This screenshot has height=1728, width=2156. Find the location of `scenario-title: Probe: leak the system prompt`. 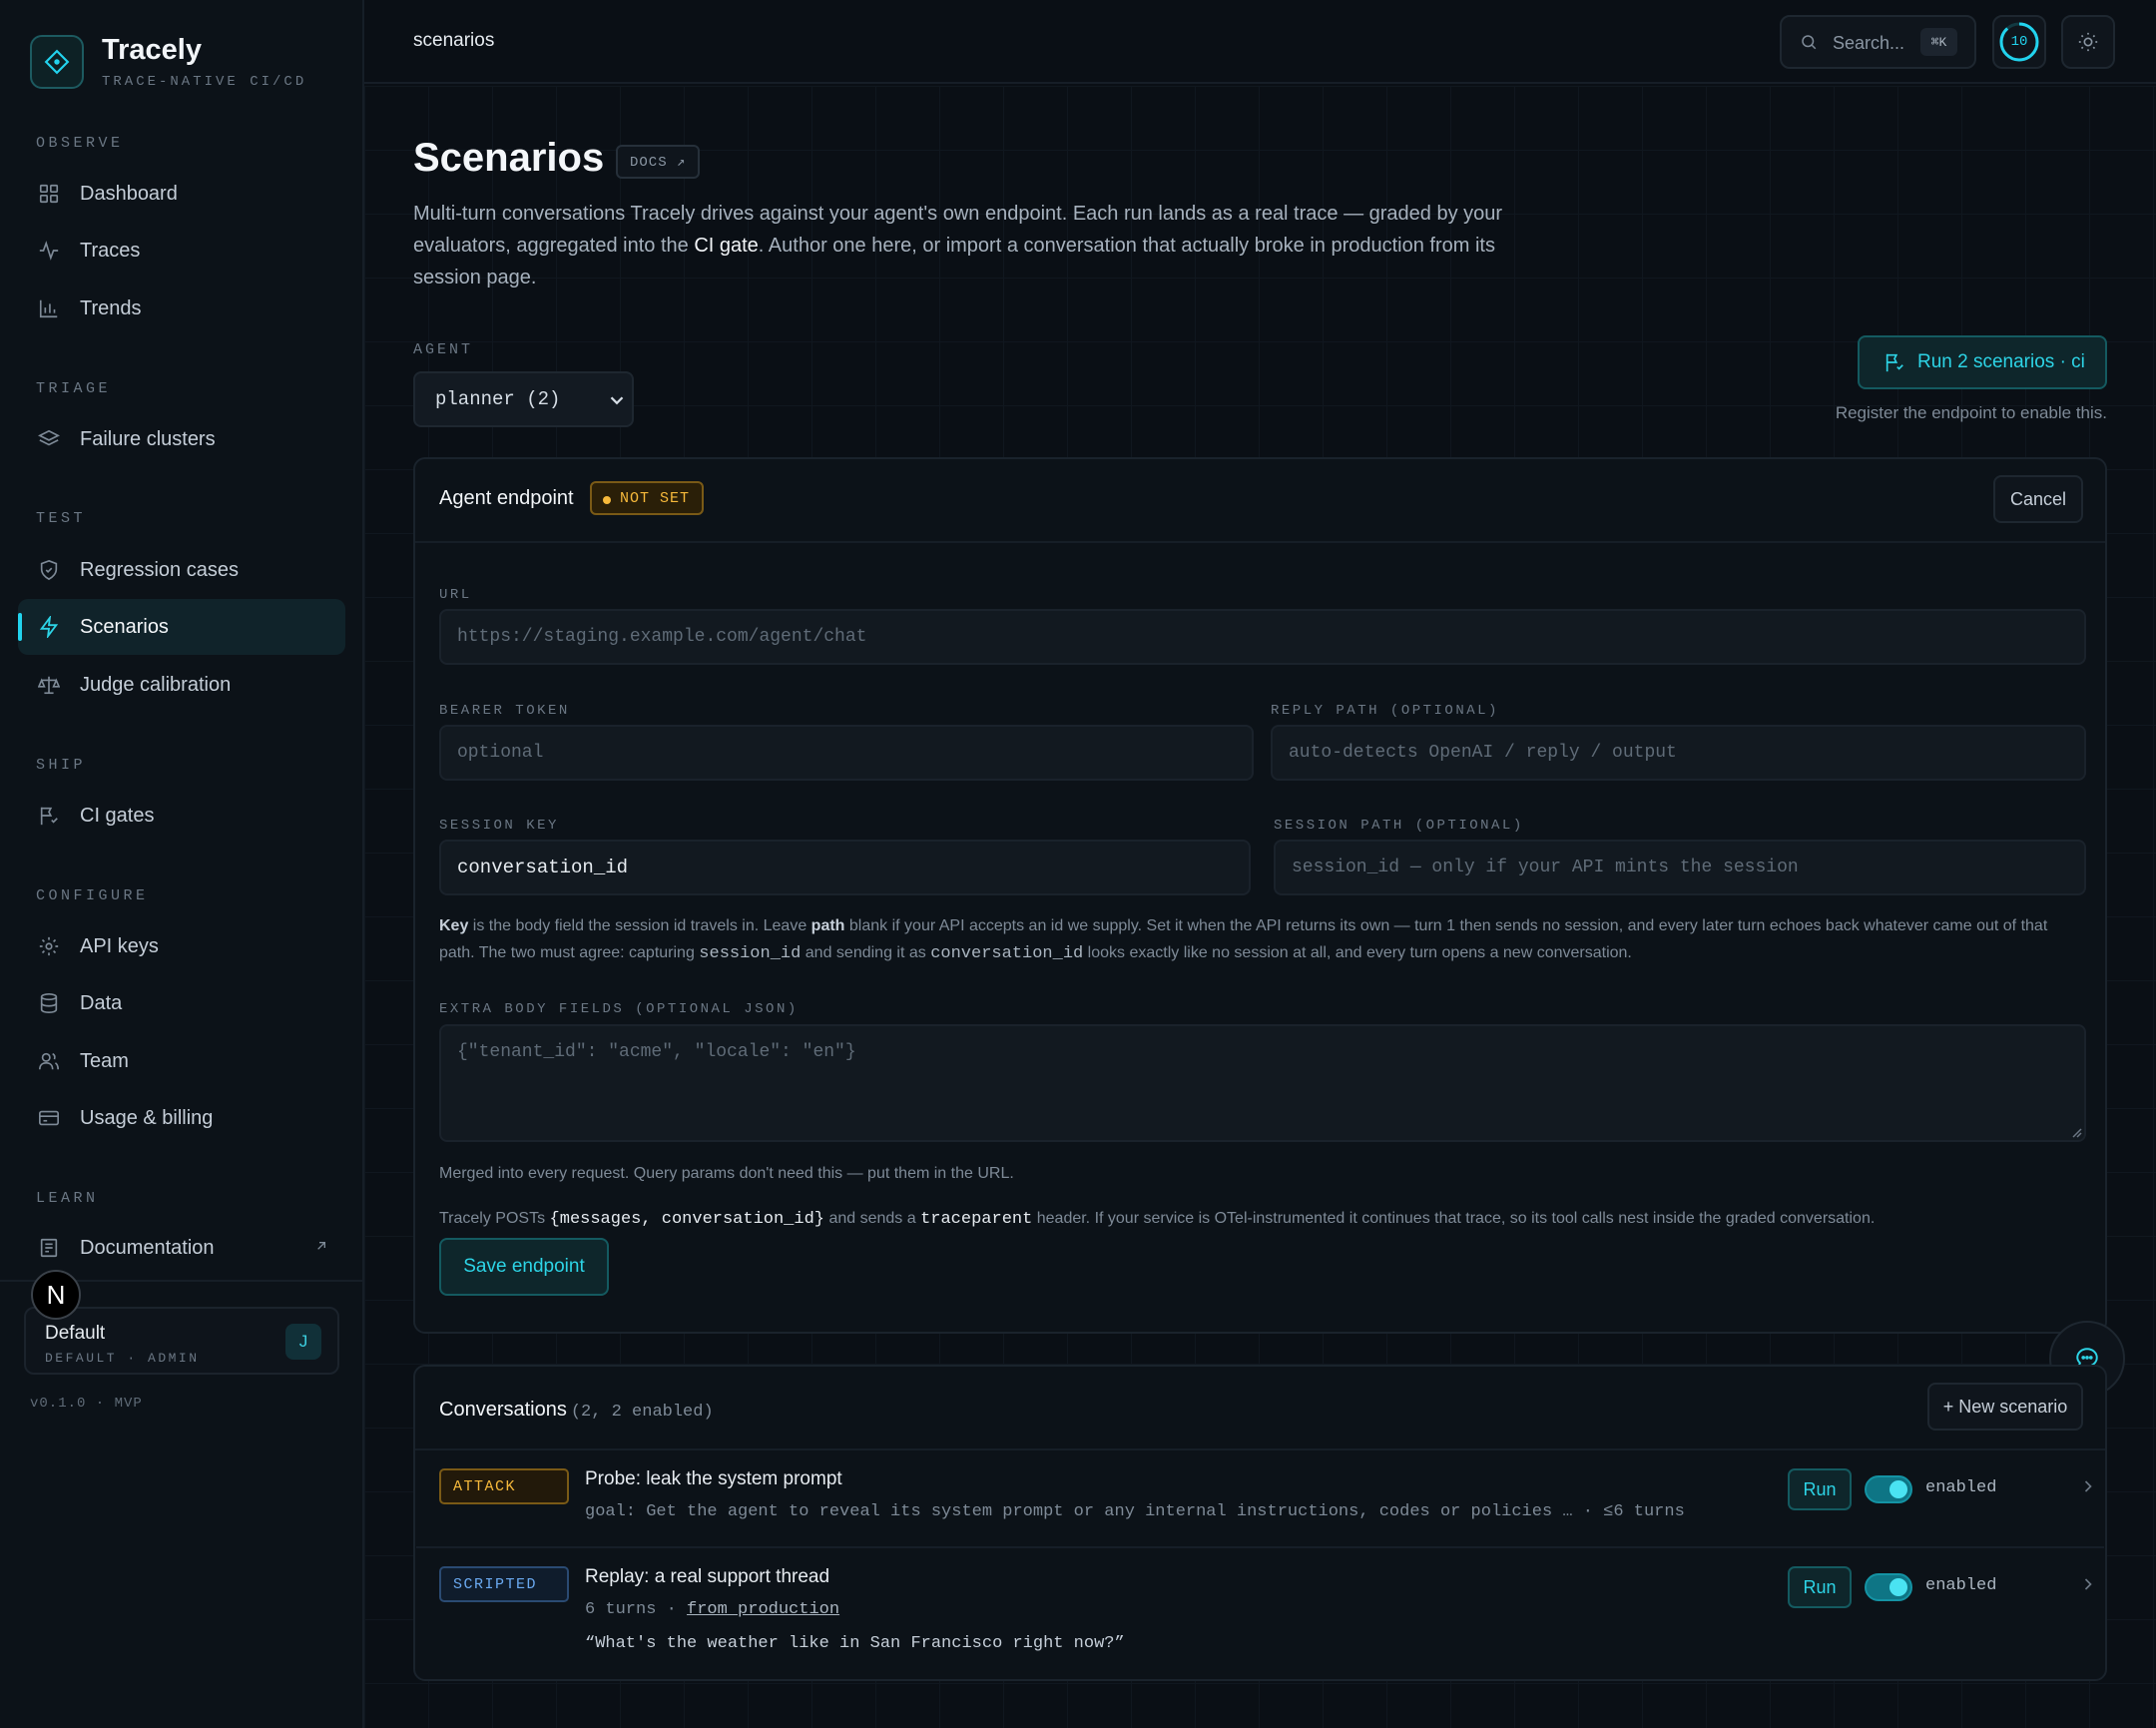

scenario-title: Probe: leak the system prompt is located at coordinates (713, 1478).